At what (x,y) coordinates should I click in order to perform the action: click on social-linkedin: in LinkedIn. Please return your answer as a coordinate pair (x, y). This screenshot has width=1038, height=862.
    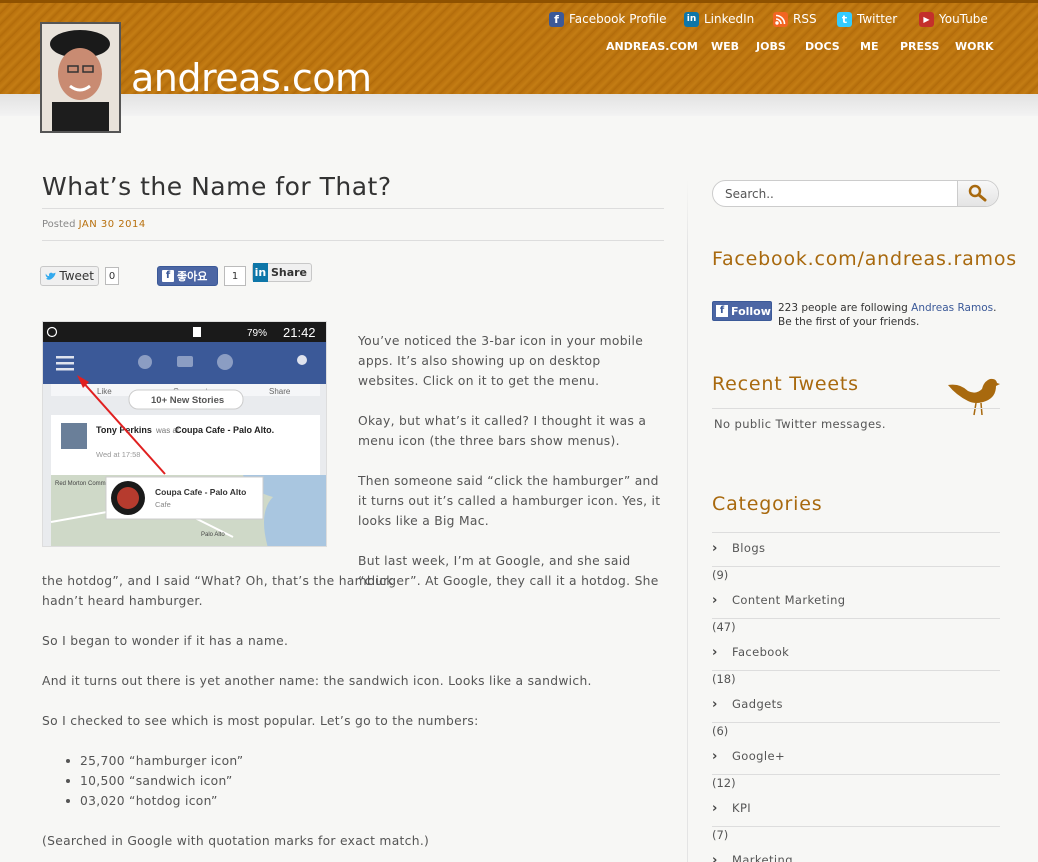
    Looking at the image, I should click on (719, 19).